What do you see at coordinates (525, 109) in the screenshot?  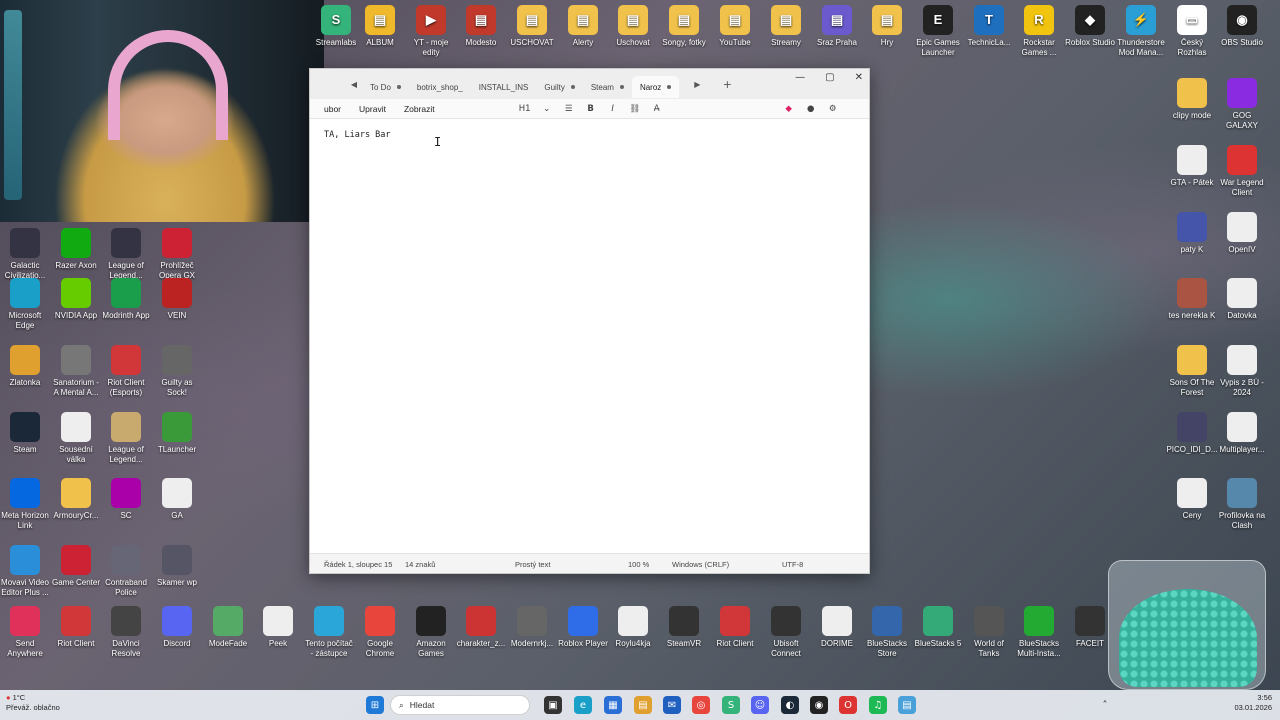 I see `heading-dropdown: H1` at bounding box center [525, 109].